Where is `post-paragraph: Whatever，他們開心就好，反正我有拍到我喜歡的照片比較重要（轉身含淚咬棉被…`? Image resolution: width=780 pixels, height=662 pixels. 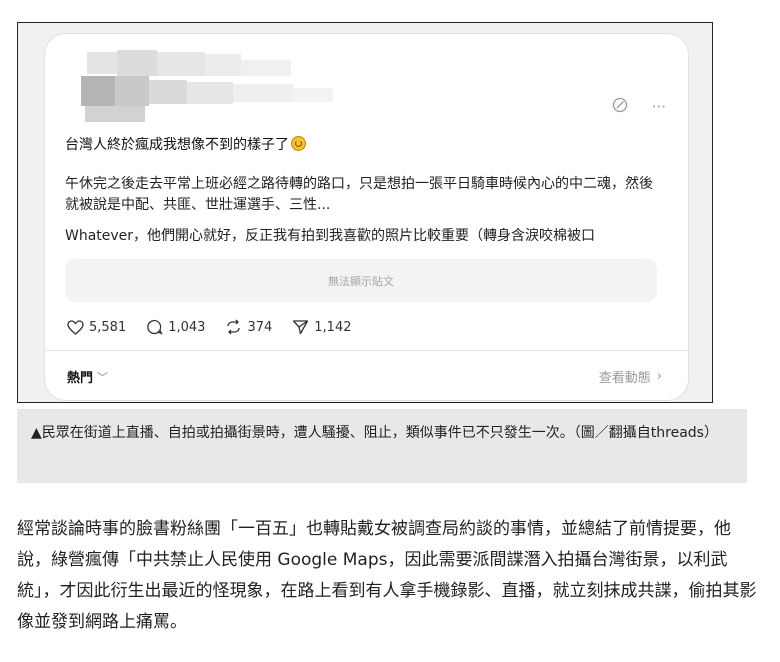 post-paragraph: Whatever，他們開心就好，反正我有拍到我喜歡的照片比較重要（轉身含淚咬棉被… is located at coordinates (330, 236).